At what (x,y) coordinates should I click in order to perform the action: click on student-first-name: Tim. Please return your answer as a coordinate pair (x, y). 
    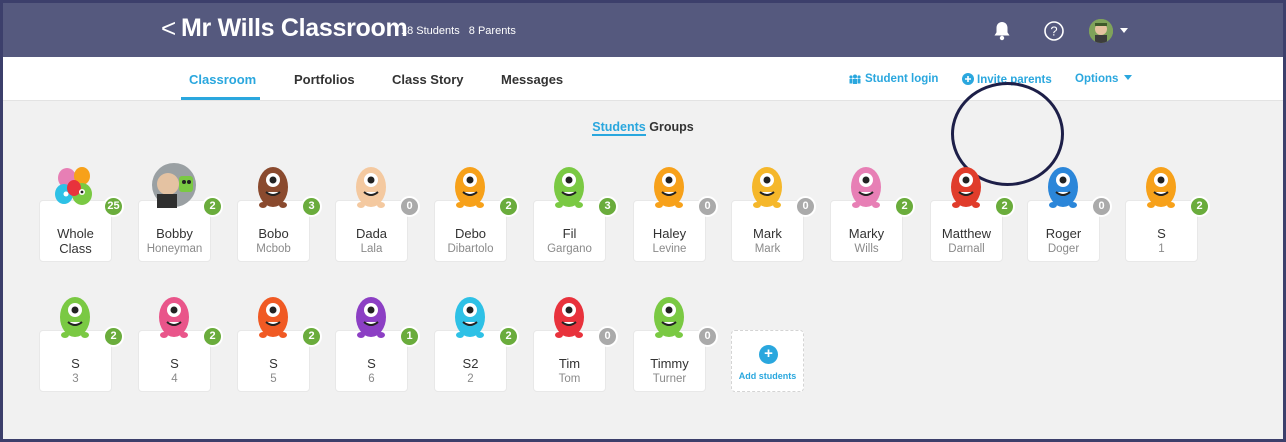
    Looking at the image, I should click on (569, 363).